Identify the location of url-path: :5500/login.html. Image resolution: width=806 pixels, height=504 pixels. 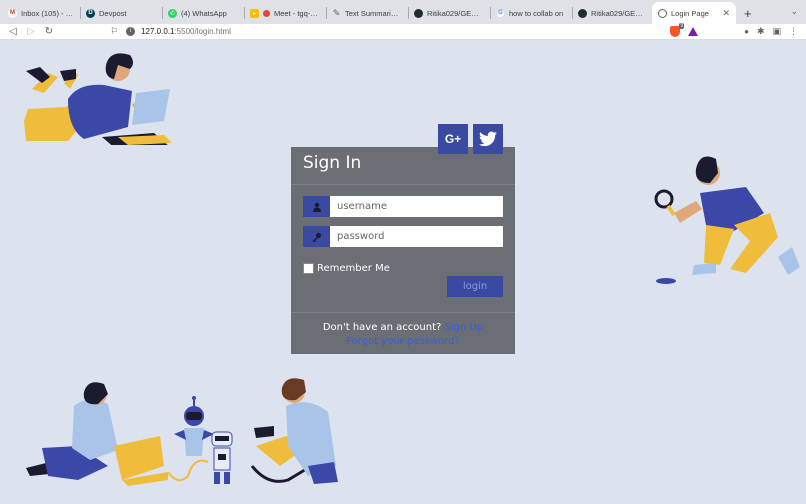
(202, 31).